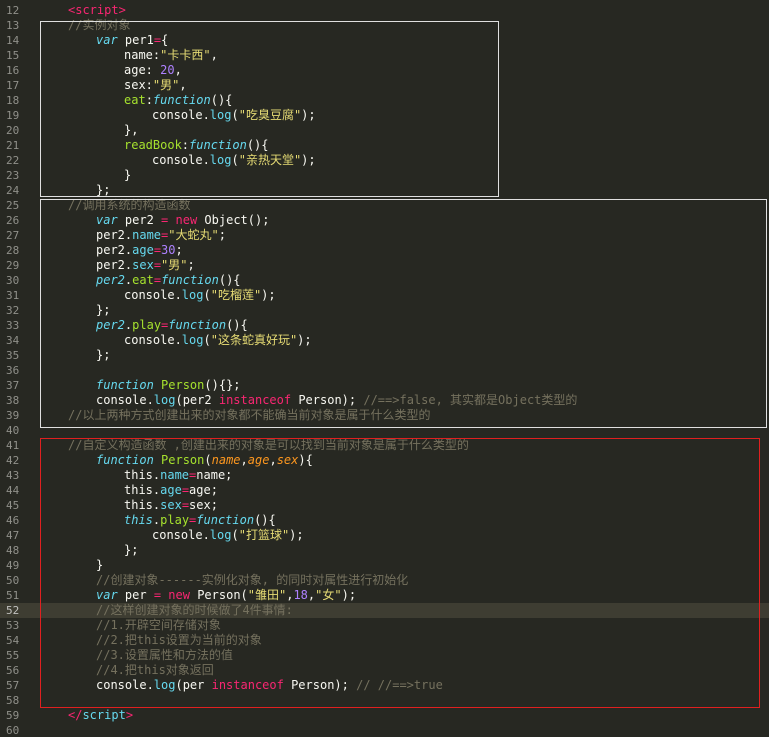 The height and width of the screenshot is (737, 769). I want to click on code-line: 16 age: 20,, so click(384, 70).